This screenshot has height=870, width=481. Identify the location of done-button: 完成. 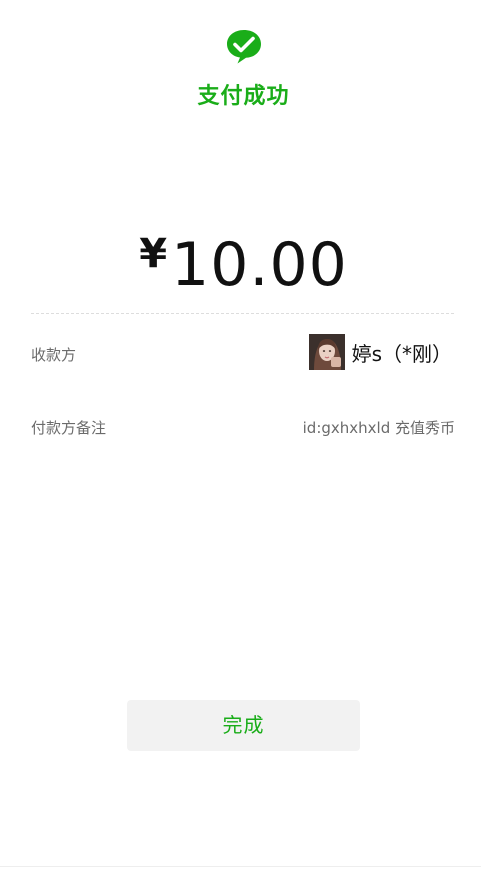
(243, 725).